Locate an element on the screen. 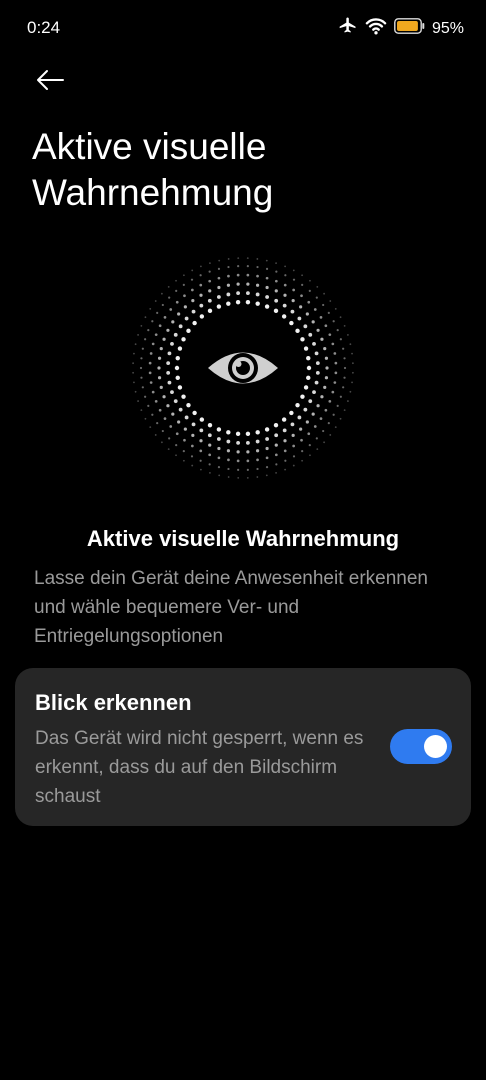 The image size is (486, 1080). gaze-detection-toggle is located at coordinates (421, 746).